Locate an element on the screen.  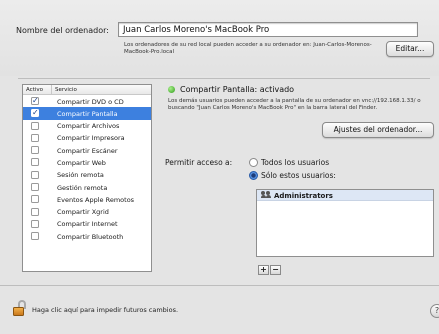
lock-icon is located at coordinates (20, 308).